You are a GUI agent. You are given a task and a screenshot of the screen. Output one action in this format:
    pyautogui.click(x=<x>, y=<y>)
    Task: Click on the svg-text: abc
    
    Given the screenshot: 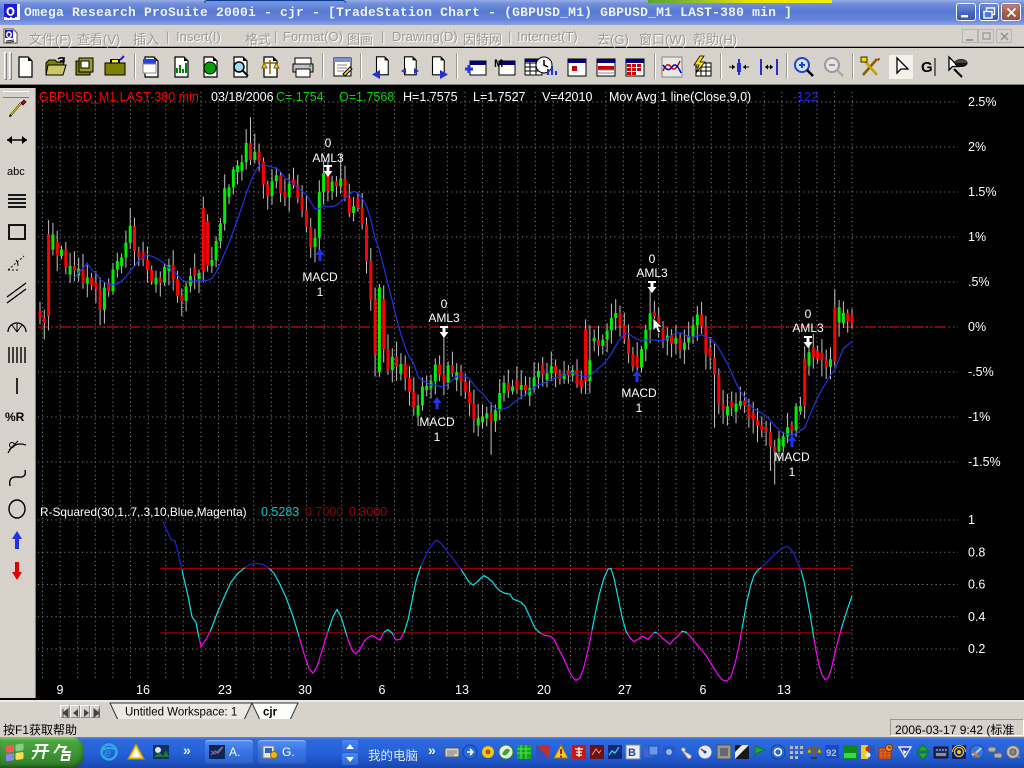 What is the action you would take?
    pyautogui.click(x=16, y=172)
    